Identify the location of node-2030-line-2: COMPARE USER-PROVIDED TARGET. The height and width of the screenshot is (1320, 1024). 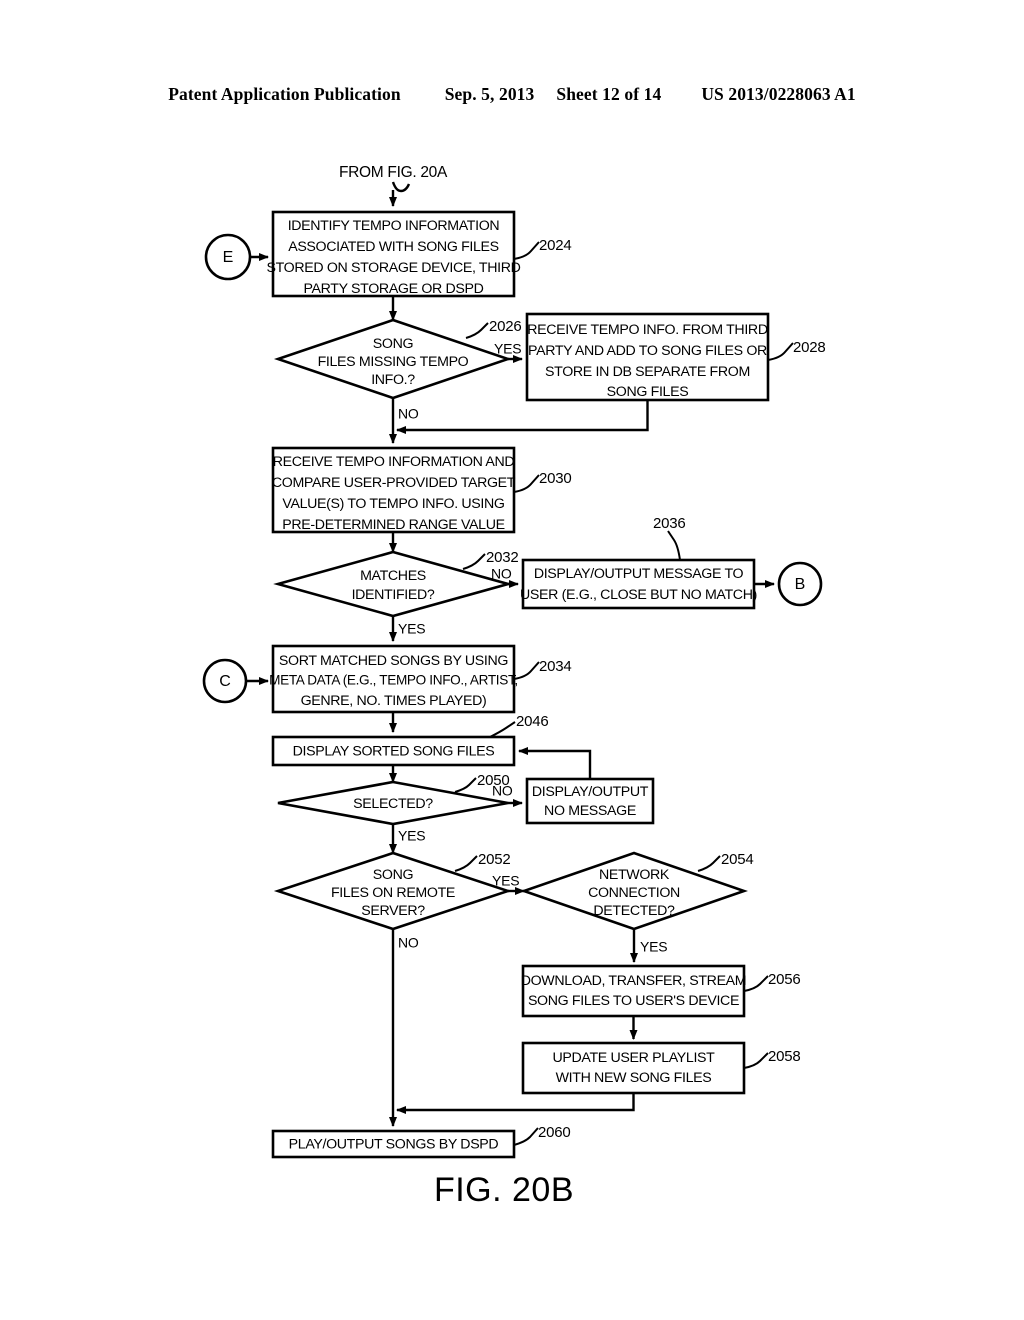
(394, 483).